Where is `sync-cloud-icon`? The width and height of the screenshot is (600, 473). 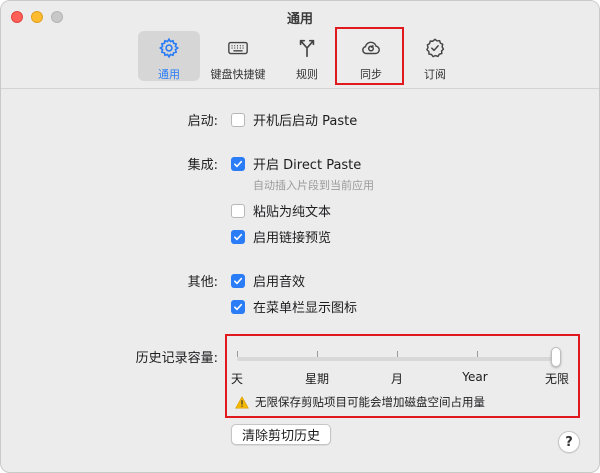
sync-cloud-icon is located at coordinates (371, 50).